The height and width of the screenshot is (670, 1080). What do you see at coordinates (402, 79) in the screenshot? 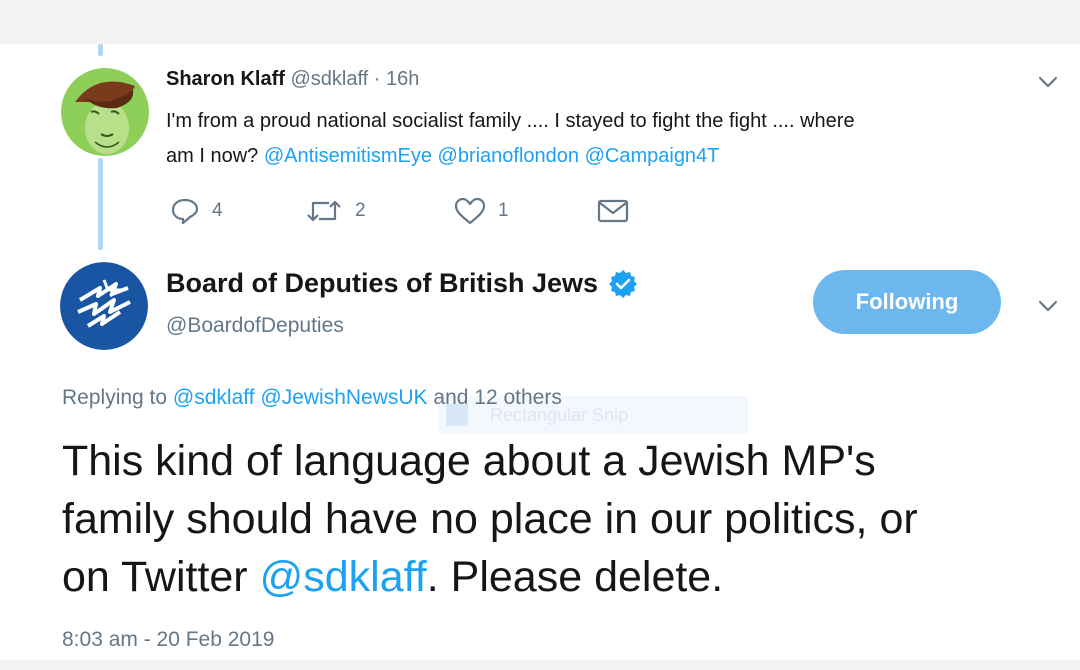
I see `tweet-time: 16h` at bounding box center [402, 79].